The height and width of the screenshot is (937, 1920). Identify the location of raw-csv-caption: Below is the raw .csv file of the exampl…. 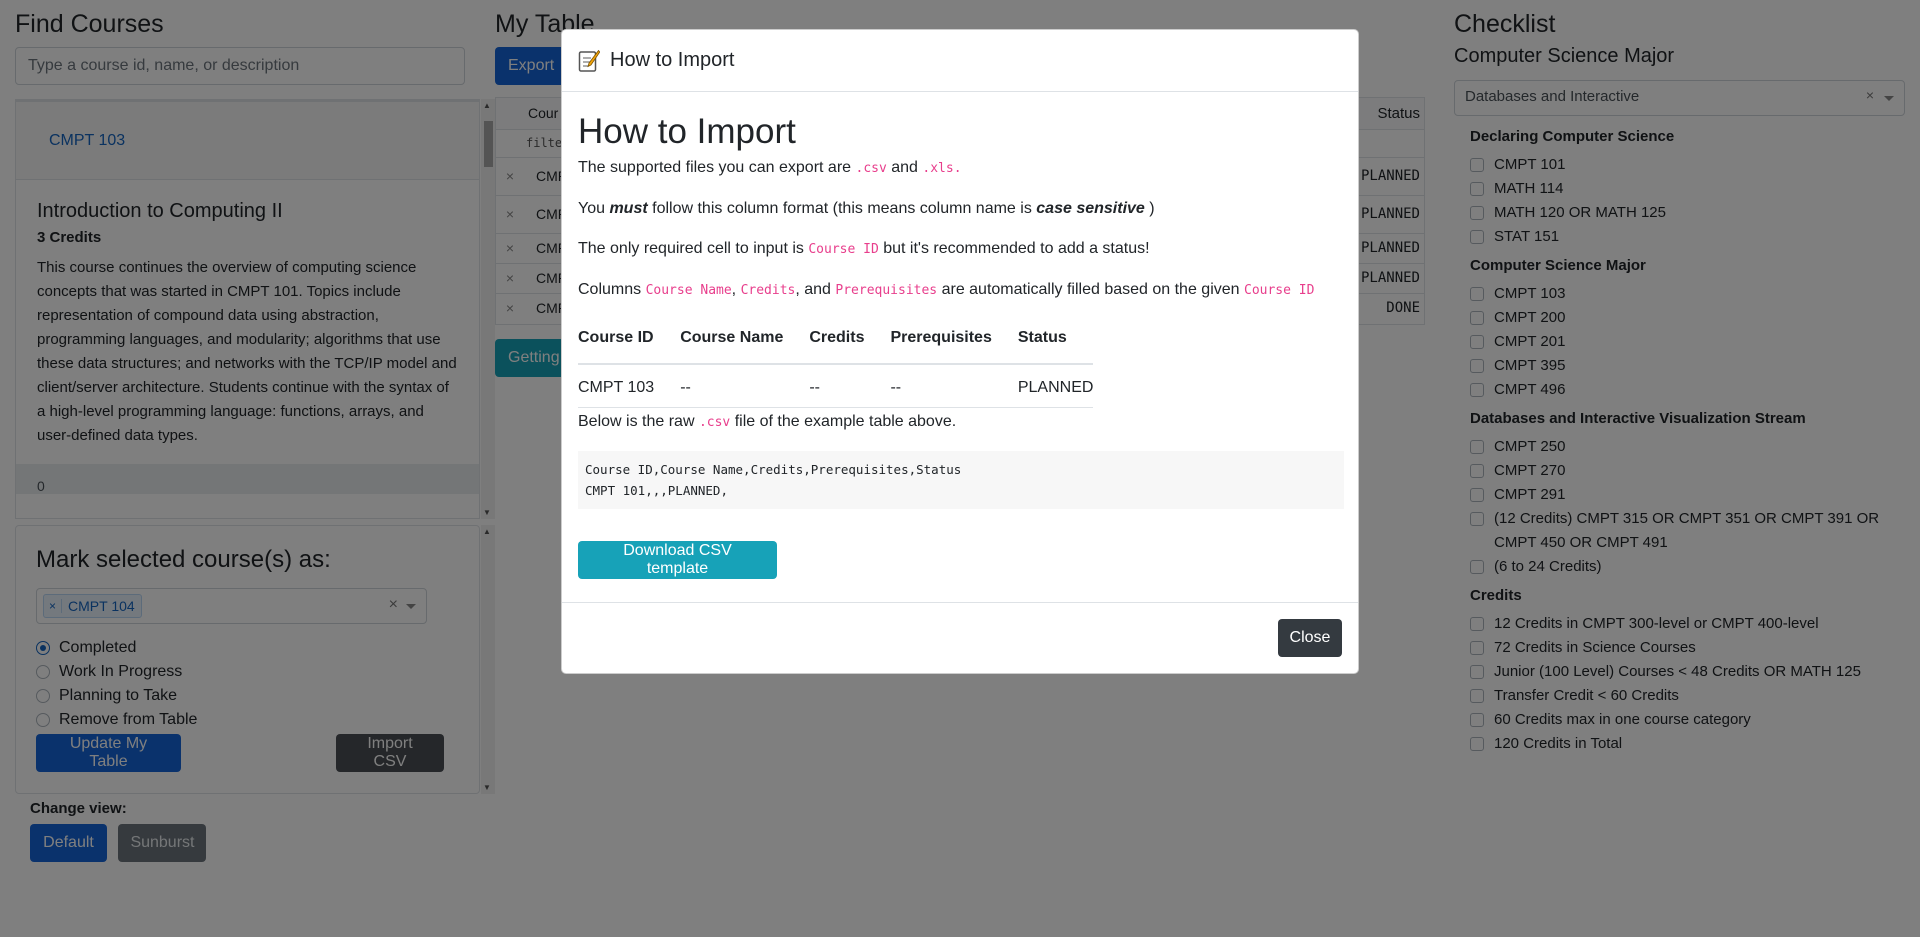
(960, 422).